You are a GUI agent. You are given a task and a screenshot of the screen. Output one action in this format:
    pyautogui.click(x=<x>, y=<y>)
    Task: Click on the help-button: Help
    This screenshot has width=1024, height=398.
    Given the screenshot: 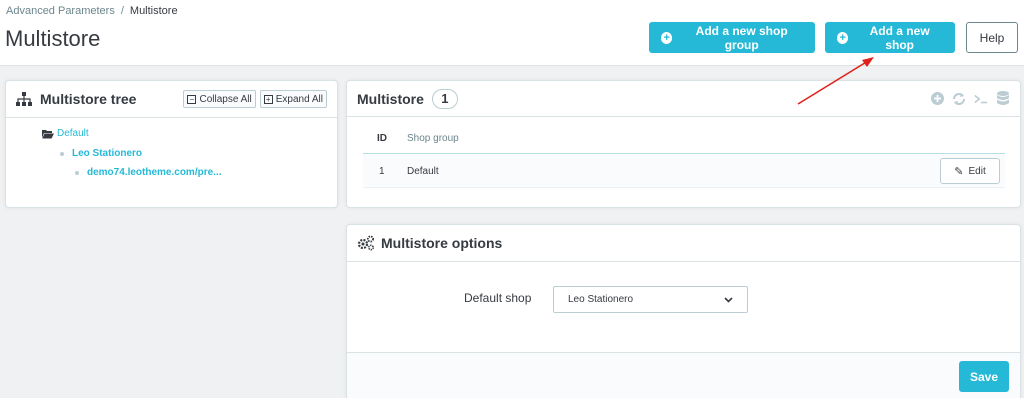 What is the action you would take?
    pyautogui.click(x=992, y=37)
    